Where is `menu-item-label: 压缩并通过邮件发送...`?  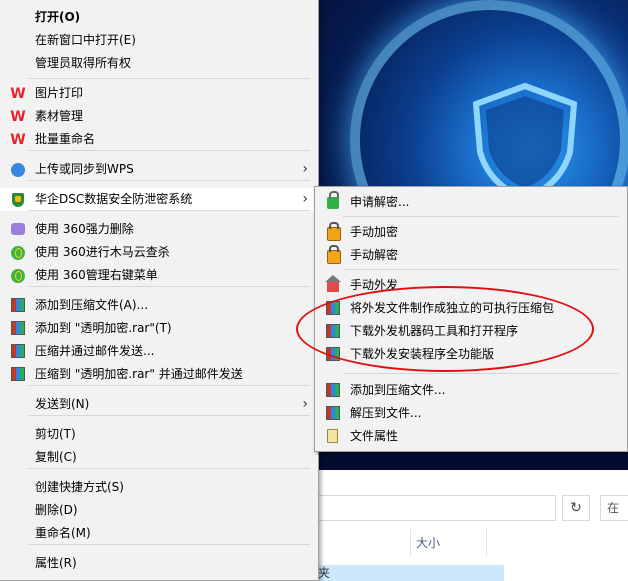 menu-item-label: 压缩并通过邮件发送... is located at coordinates (95, 351).